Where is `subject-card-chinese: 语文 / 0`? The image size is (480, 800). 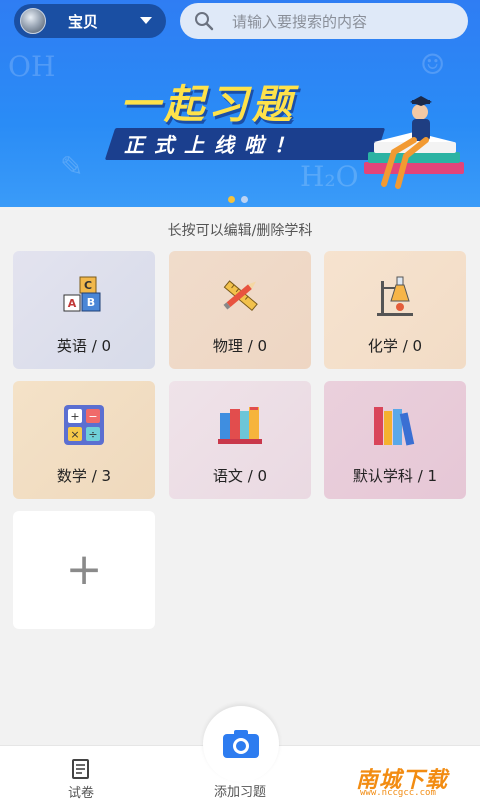
subject-card-chinese: 语文 / 0 is located at coordinates (240, 440).